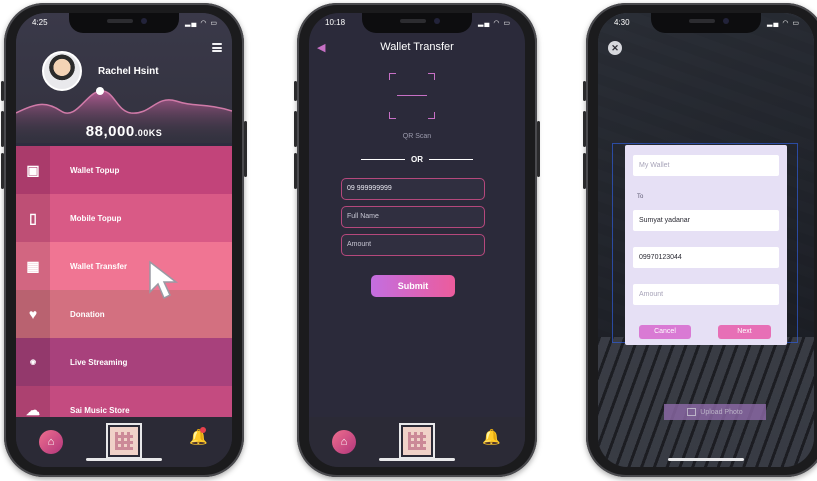 The width and height of the screenshot is (817, 481). I want to click on close-icon: ✕, so click(615, 48).